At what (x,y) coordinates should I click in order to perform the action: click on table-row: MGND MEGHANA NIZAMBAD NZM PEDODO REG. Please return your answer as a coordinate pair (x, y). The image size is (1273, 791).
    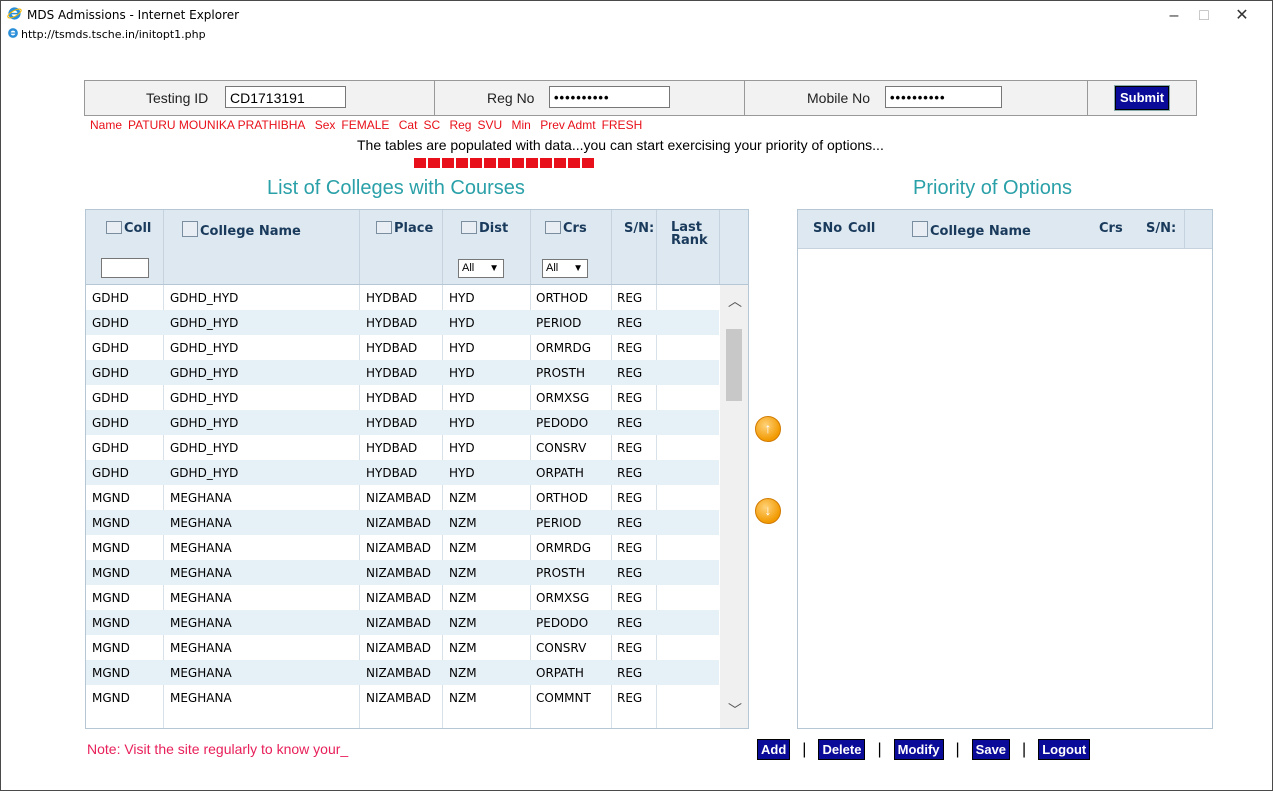
    Looking at the image, I should click on (402, 622).